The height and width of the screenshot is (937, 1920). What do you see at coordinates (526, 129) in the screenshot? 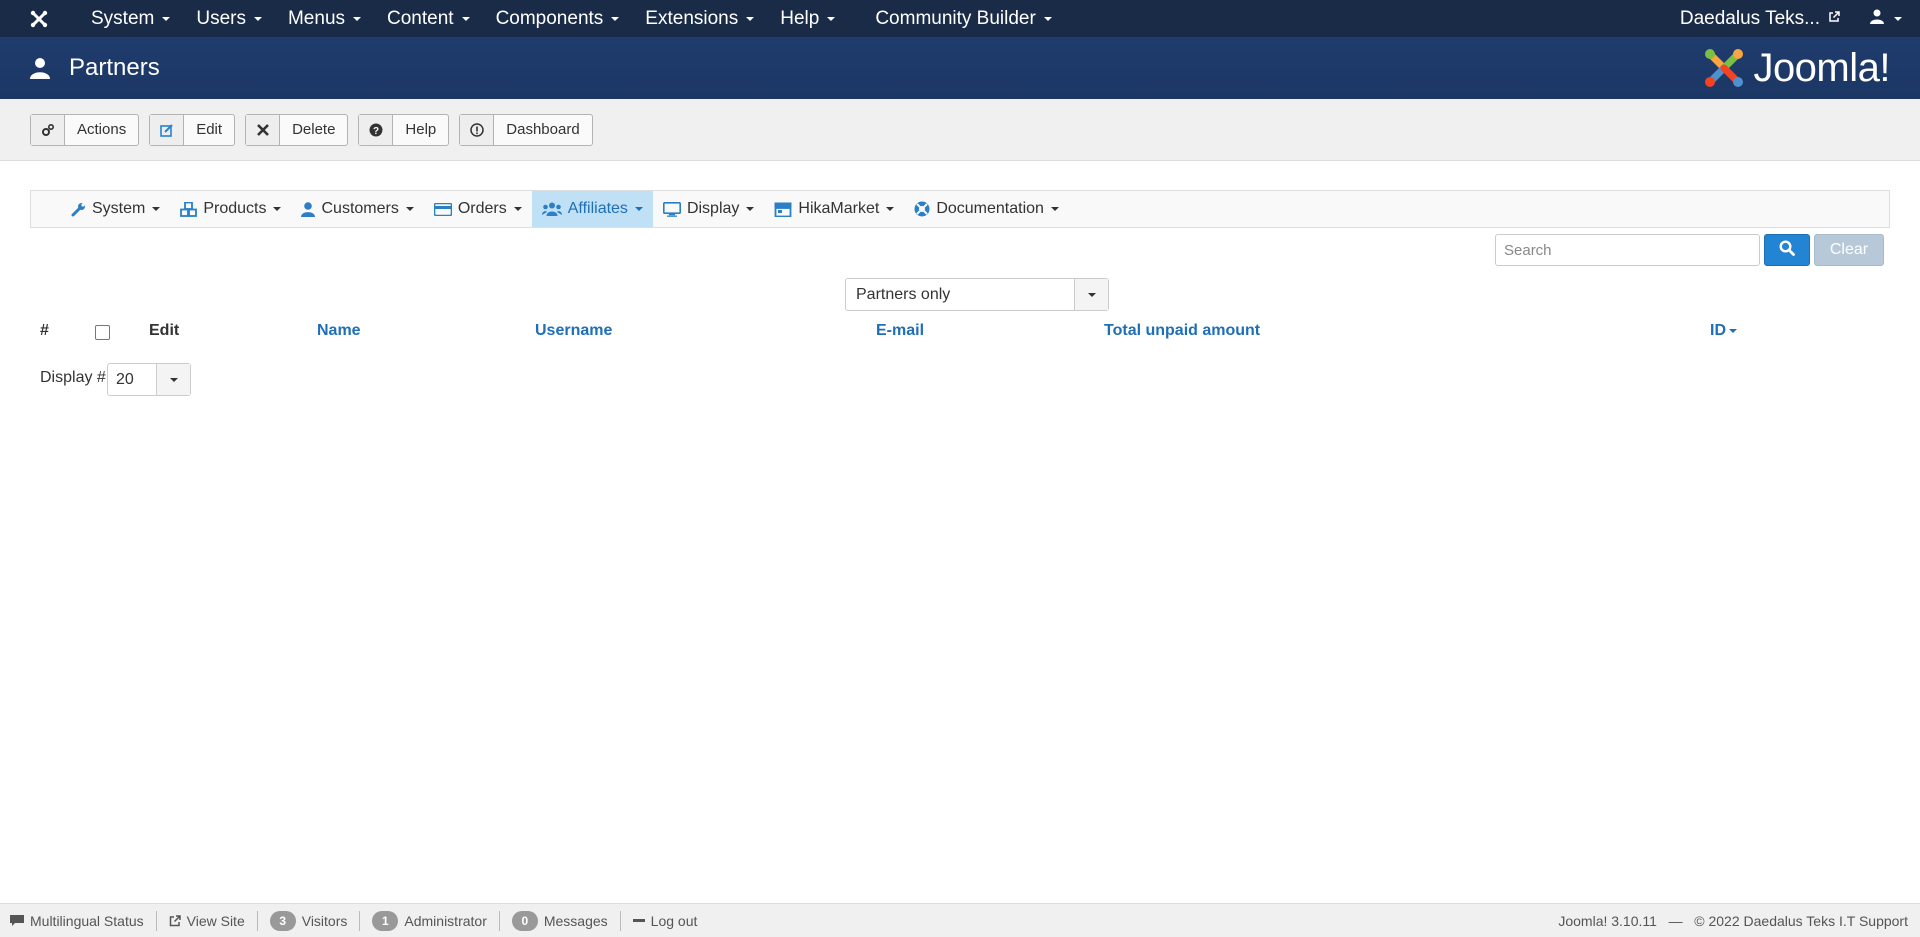
I see `dashboard-button: Dashboard` at bounding box center [526, 129].